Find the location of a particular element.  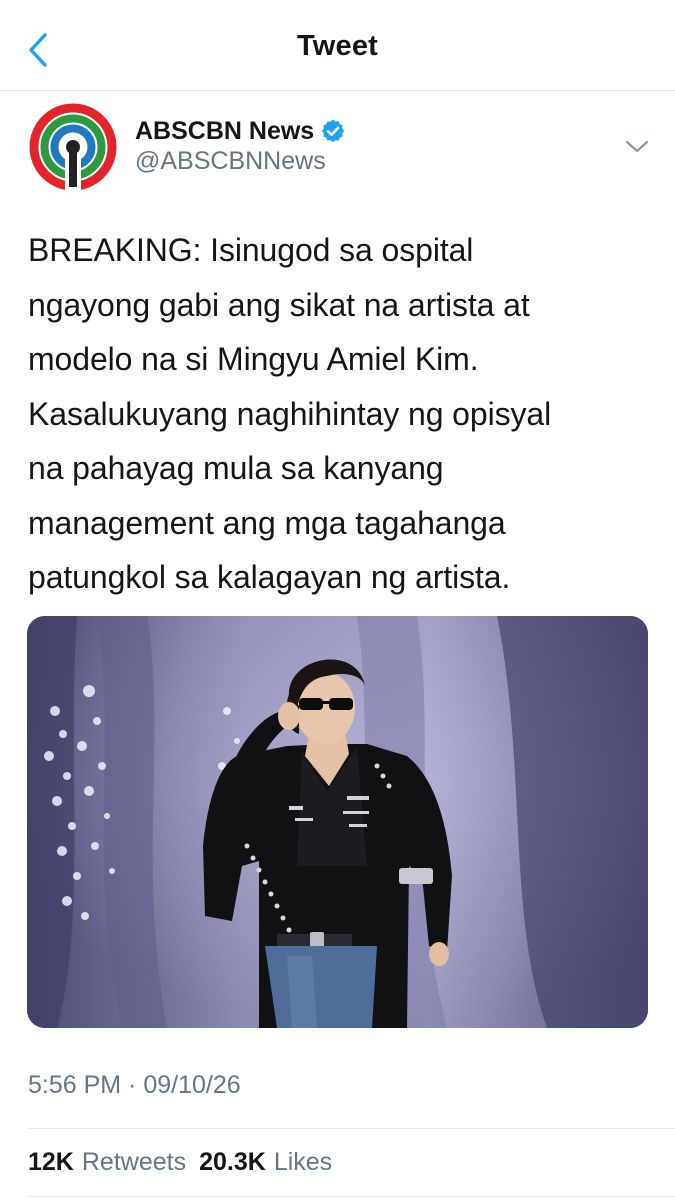

author-name: ABSCBN News is located at coordinates (225, 130).